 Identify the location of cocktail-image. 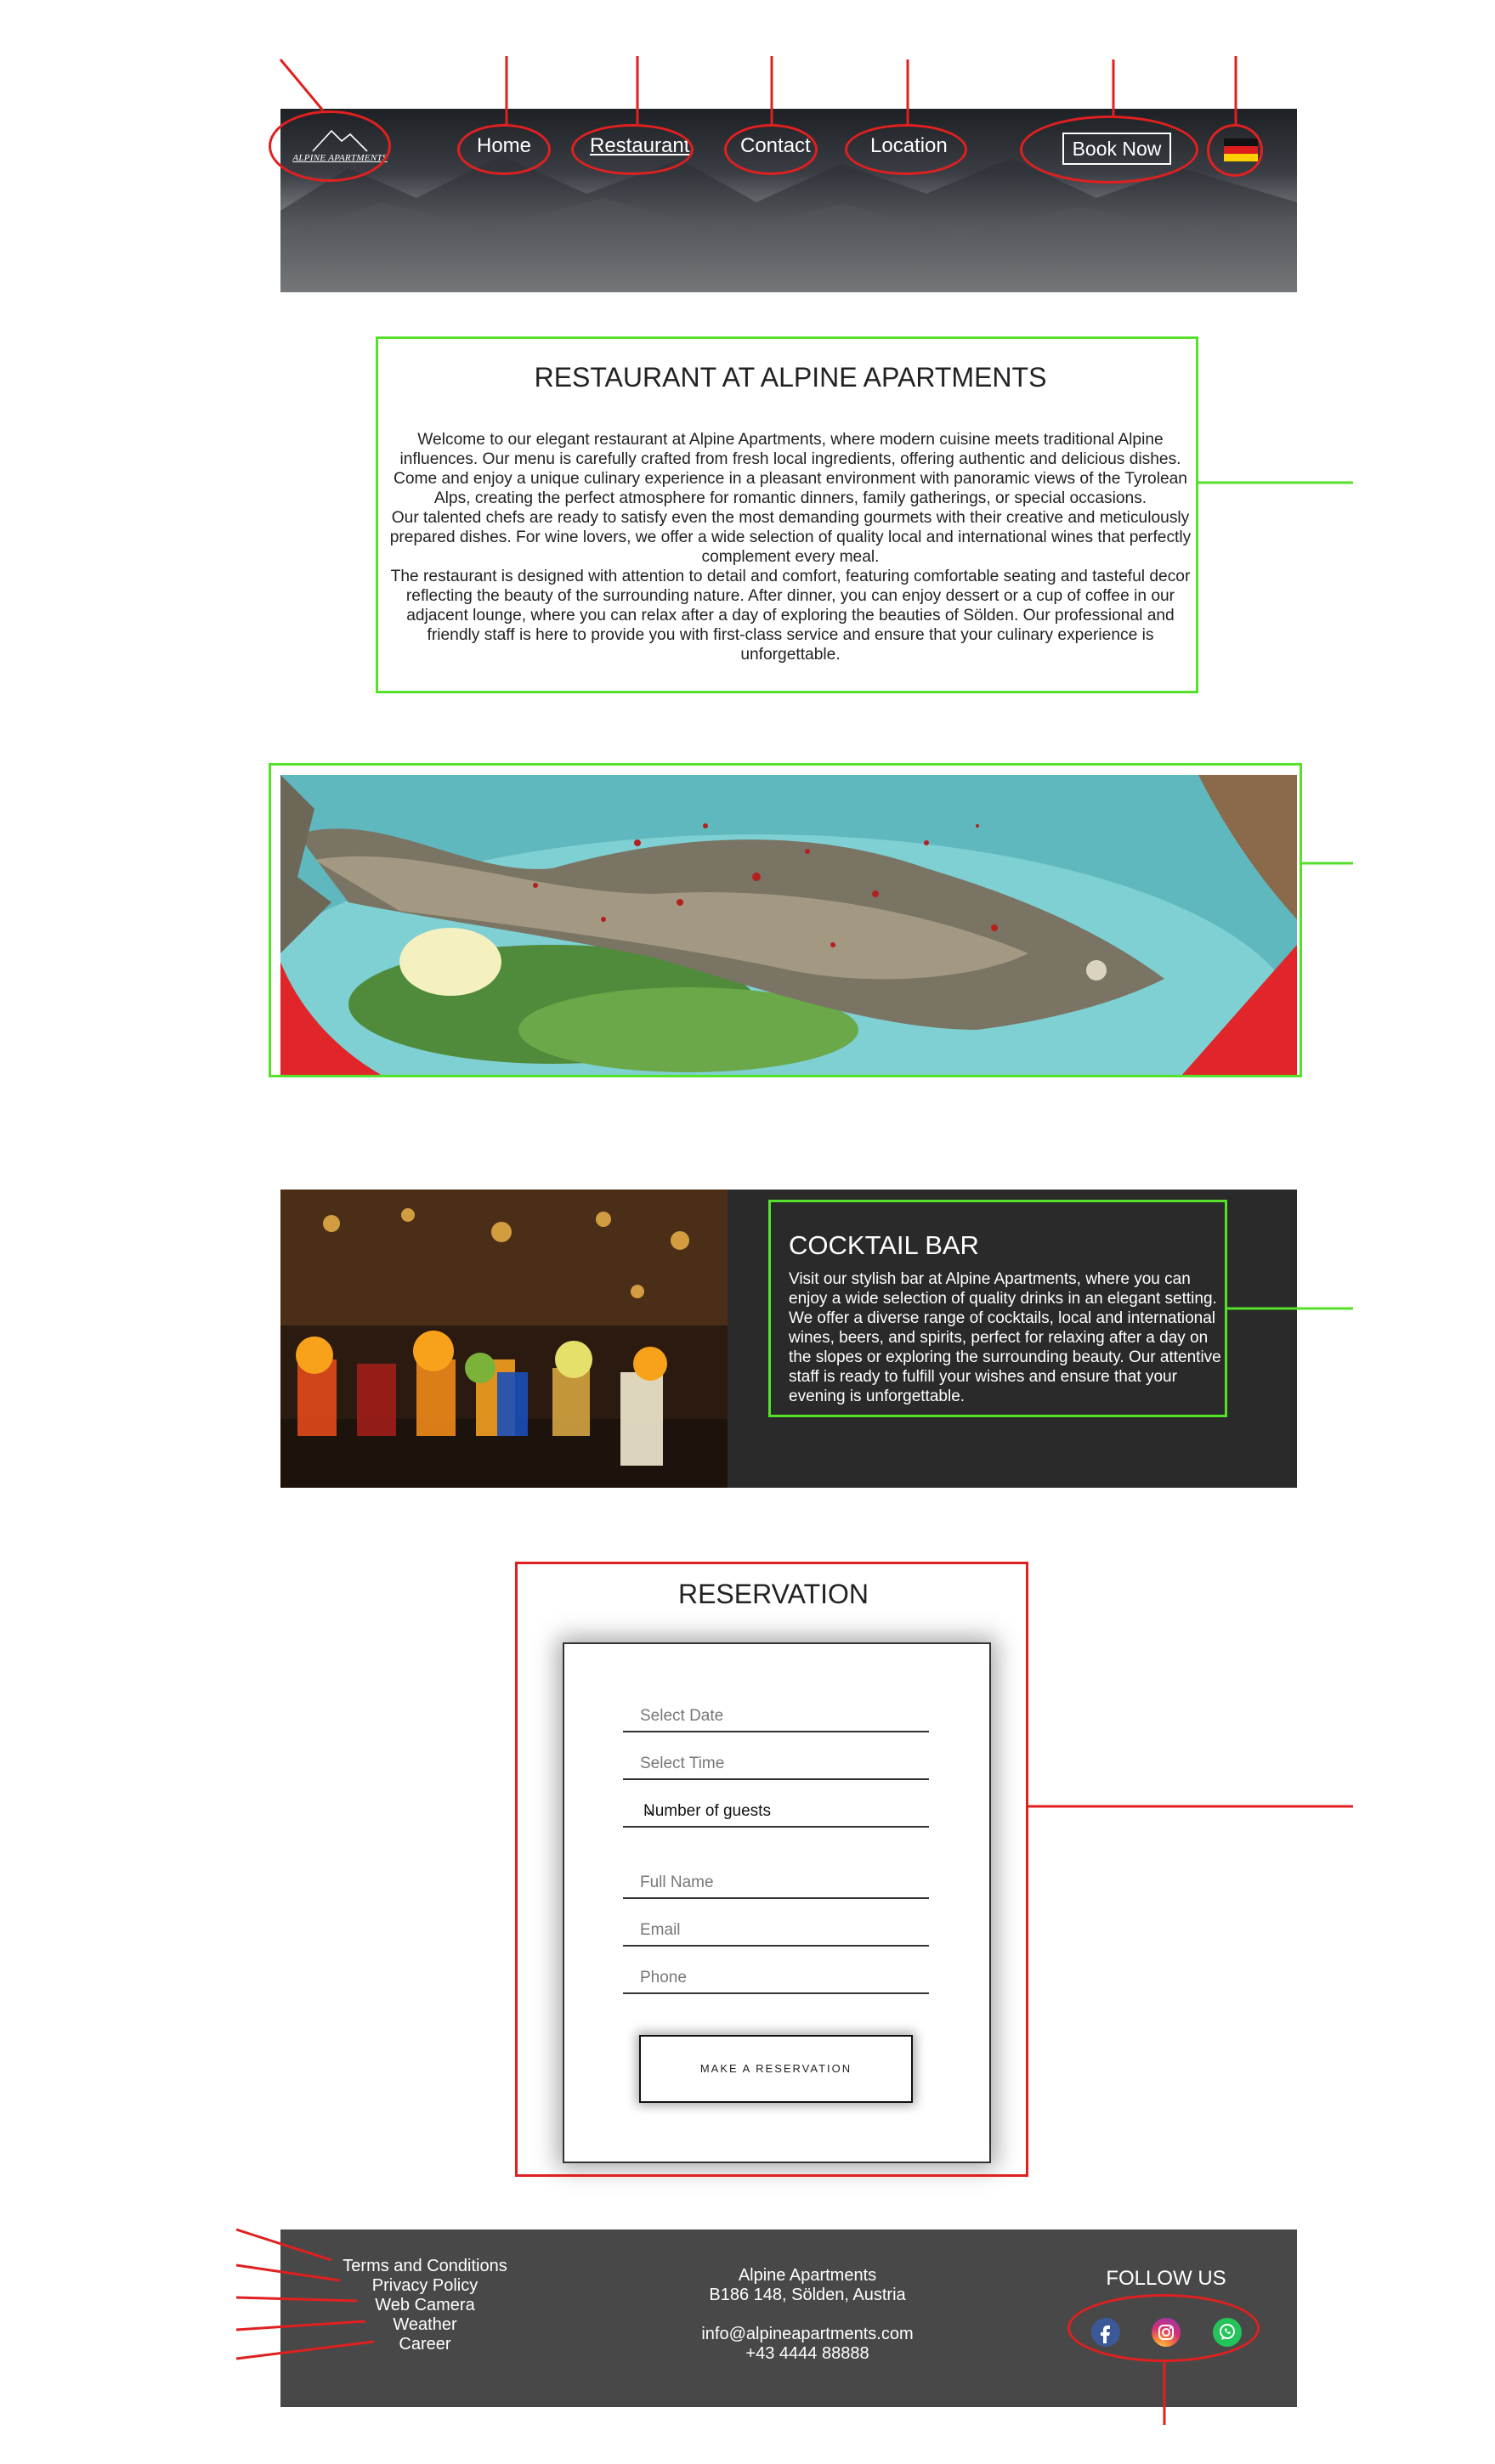
(504, 1339).